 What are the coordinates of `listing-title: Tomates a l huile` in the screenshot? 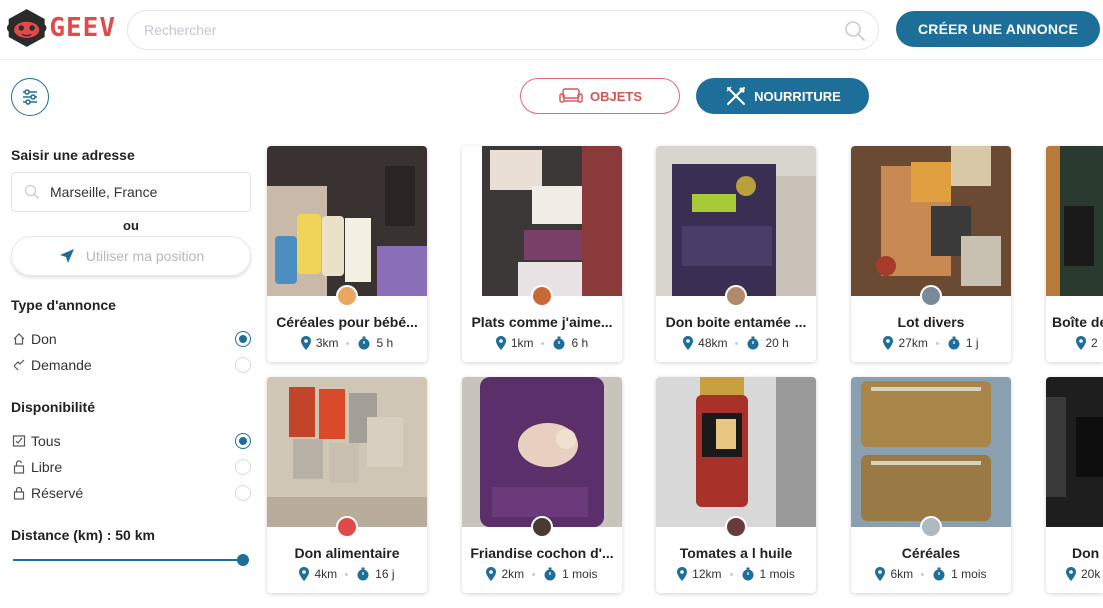 It's located at (736, 553).